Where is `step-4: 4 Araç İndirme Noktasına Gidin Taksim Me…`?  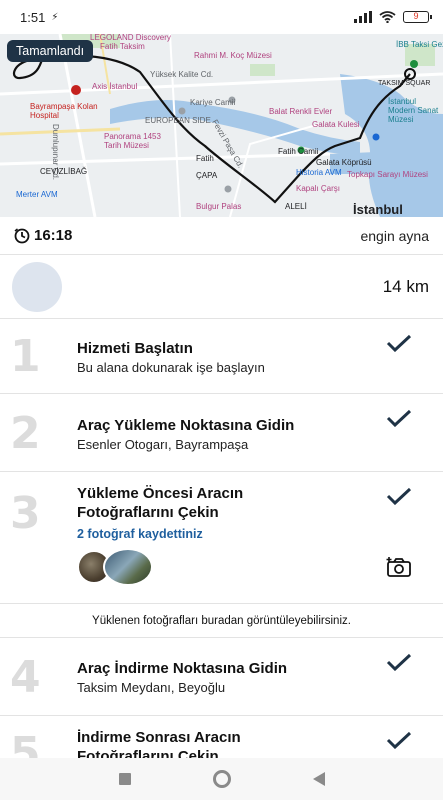
step-4: 4 Araç İndirme Noktasına Gidin Taksim Me… is located at coordinates (221, 677).